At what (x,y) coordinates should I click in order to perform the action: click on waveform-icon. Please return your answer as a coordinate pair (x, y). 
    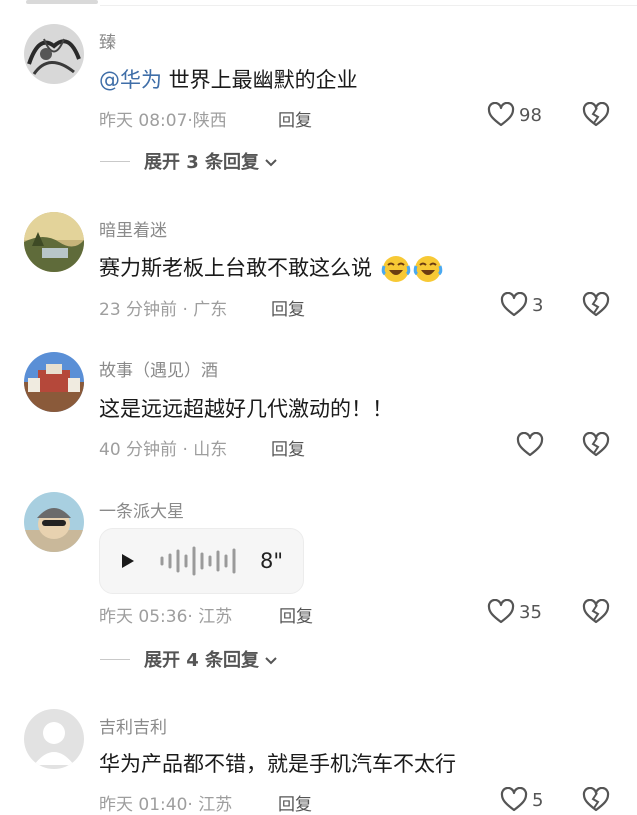
    Looking at the image, I should click on (200, 563).